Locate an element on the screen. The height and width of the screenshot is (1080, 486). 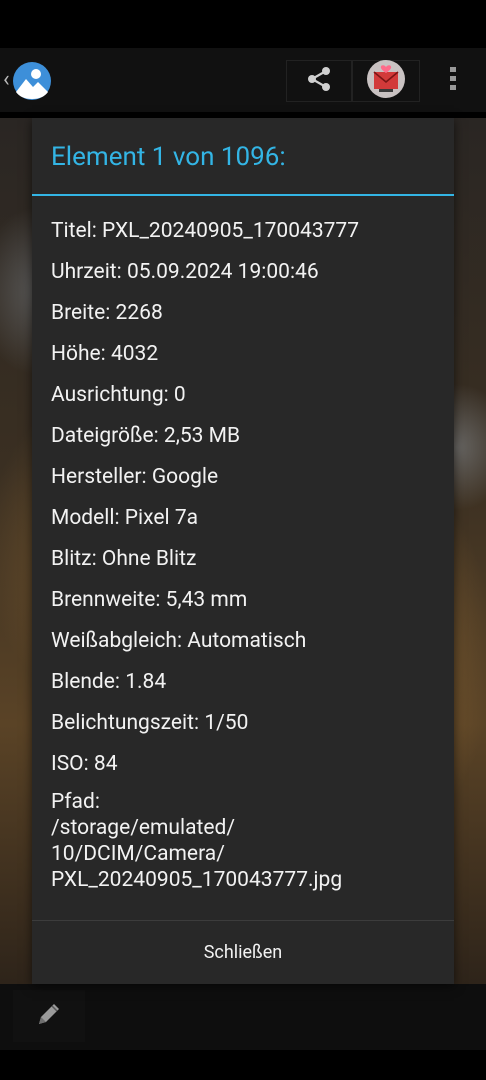
info-row-height: Höhe: 4032 is located at coordinates (105, 354).